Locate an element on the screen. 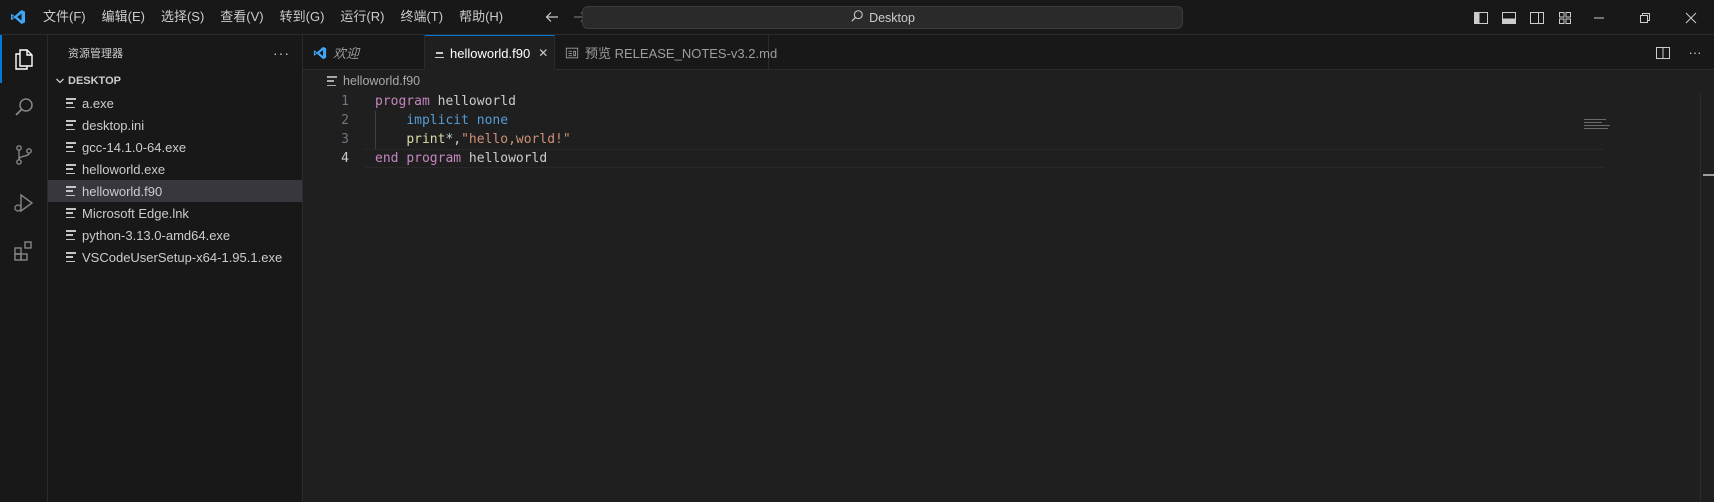  menu-go: 转到(G) is located at coordinates (302, 17).